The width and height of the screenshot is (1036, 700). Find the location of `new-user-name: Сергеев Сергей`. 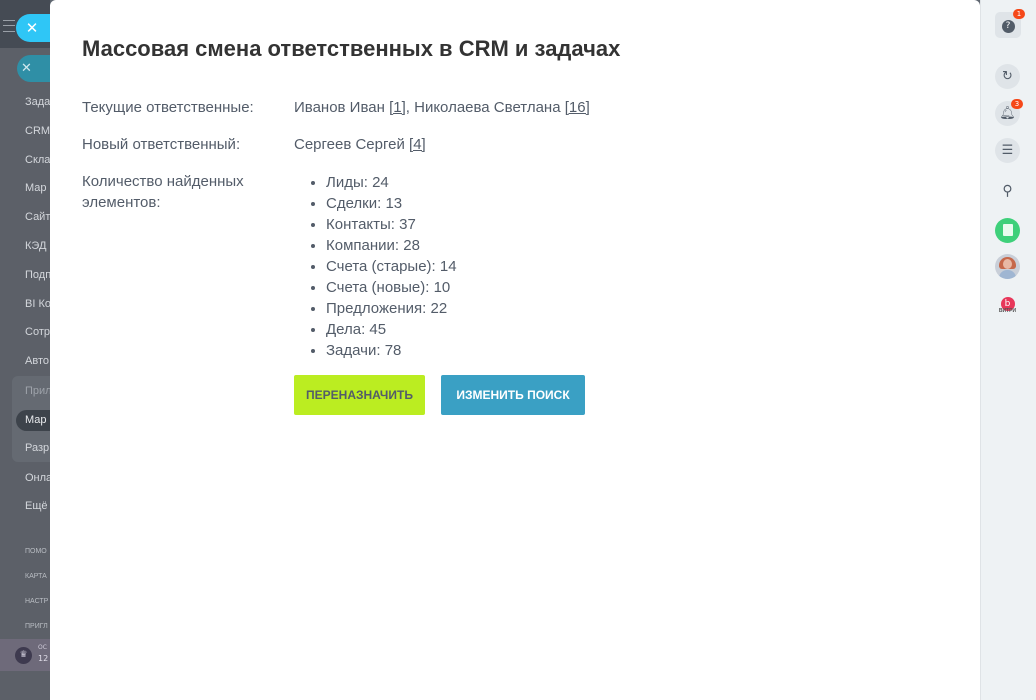

new-user-name: Сергеев Сергей is located at coordinates (349, 144).